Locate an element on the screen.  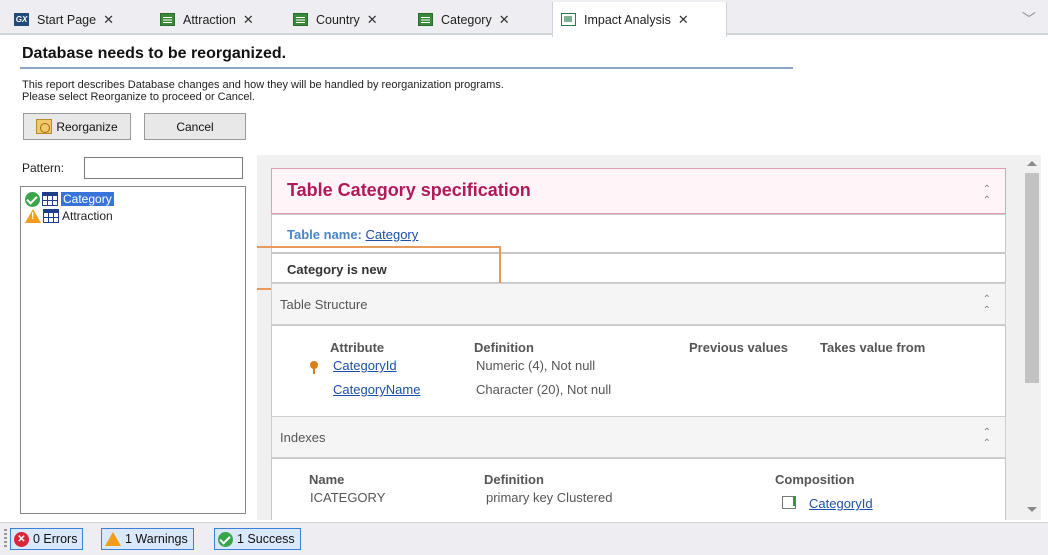
impact-analysis-icon is located at coordinates (568, 19).